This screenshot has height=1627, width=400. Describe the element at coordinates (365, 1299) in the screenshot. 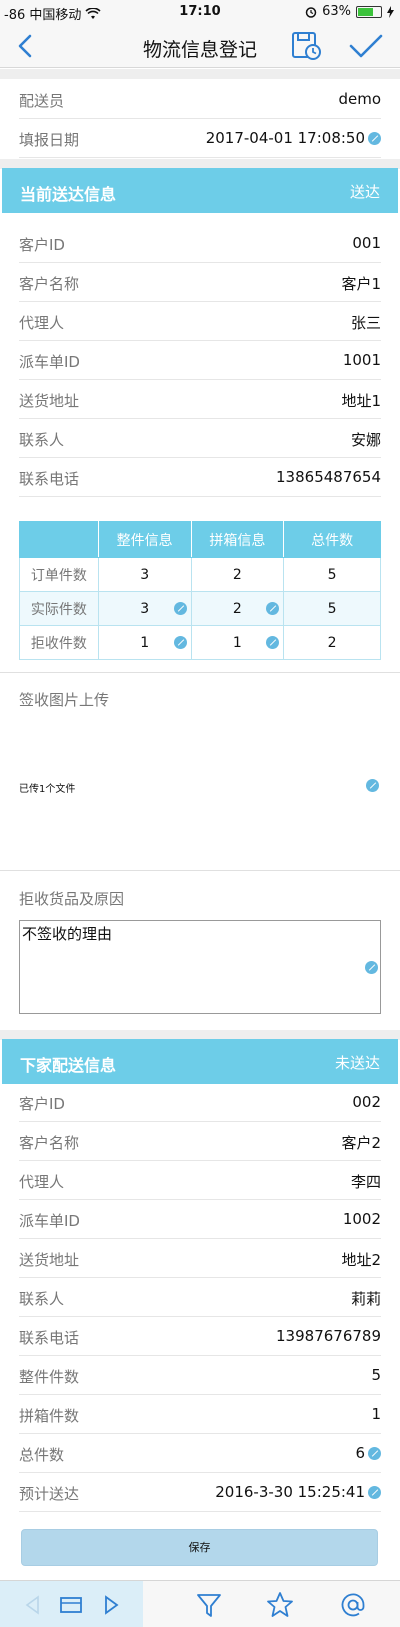

I see `field-value: 莉莉` at that location.